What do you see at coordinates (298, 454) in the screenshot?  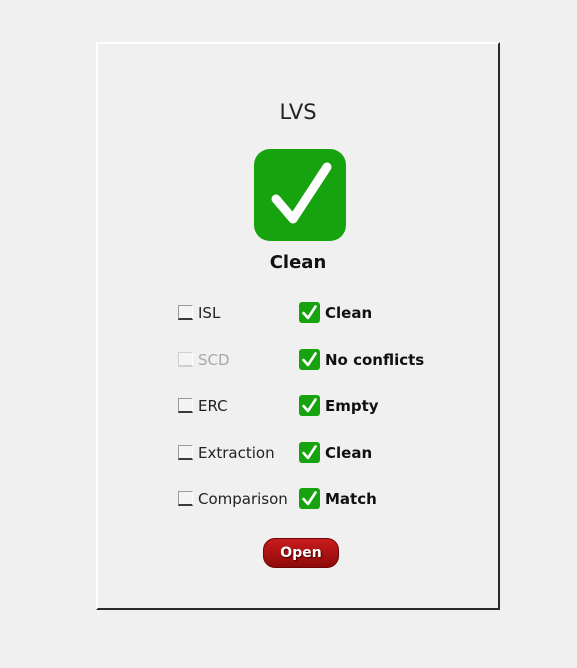 I see `check-row-extraction: Extraction Clean` at bounding box center [298, 454].